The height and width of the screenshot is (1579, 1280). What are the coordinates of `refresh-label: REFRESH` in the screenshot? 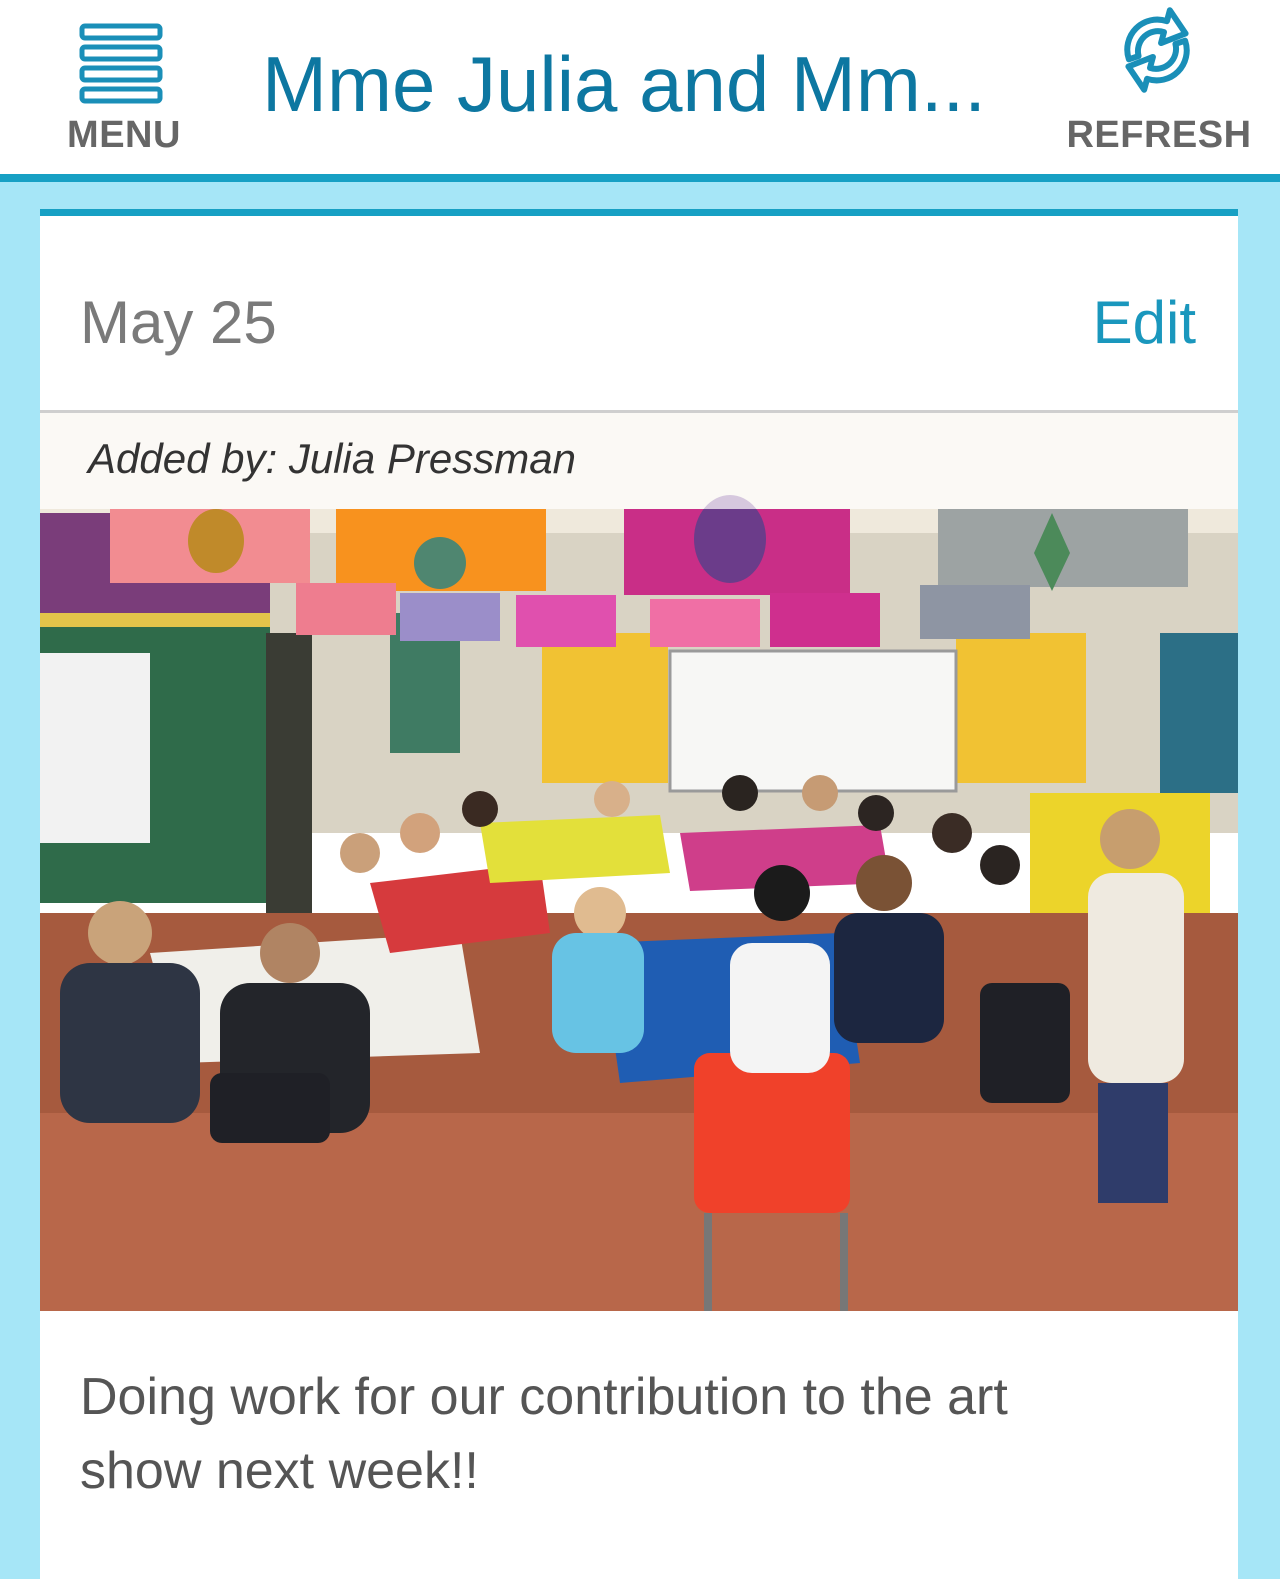 It's located at (1159, 135).